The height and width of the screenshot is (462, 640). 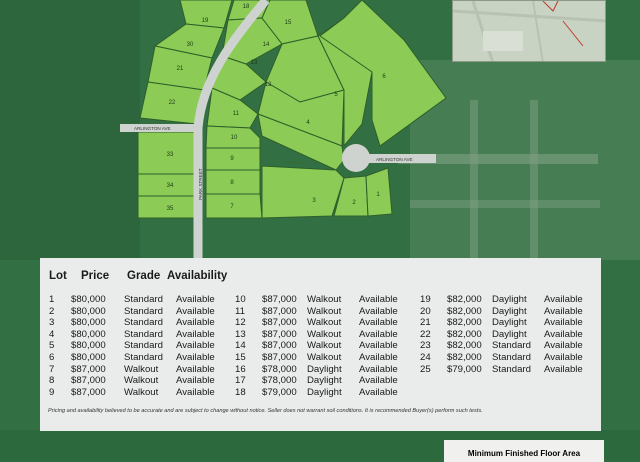 What do you see at coordinates (170, 209) in the screenshot?
I see `lot-label-35: 35` at bounding box center [170, 209].